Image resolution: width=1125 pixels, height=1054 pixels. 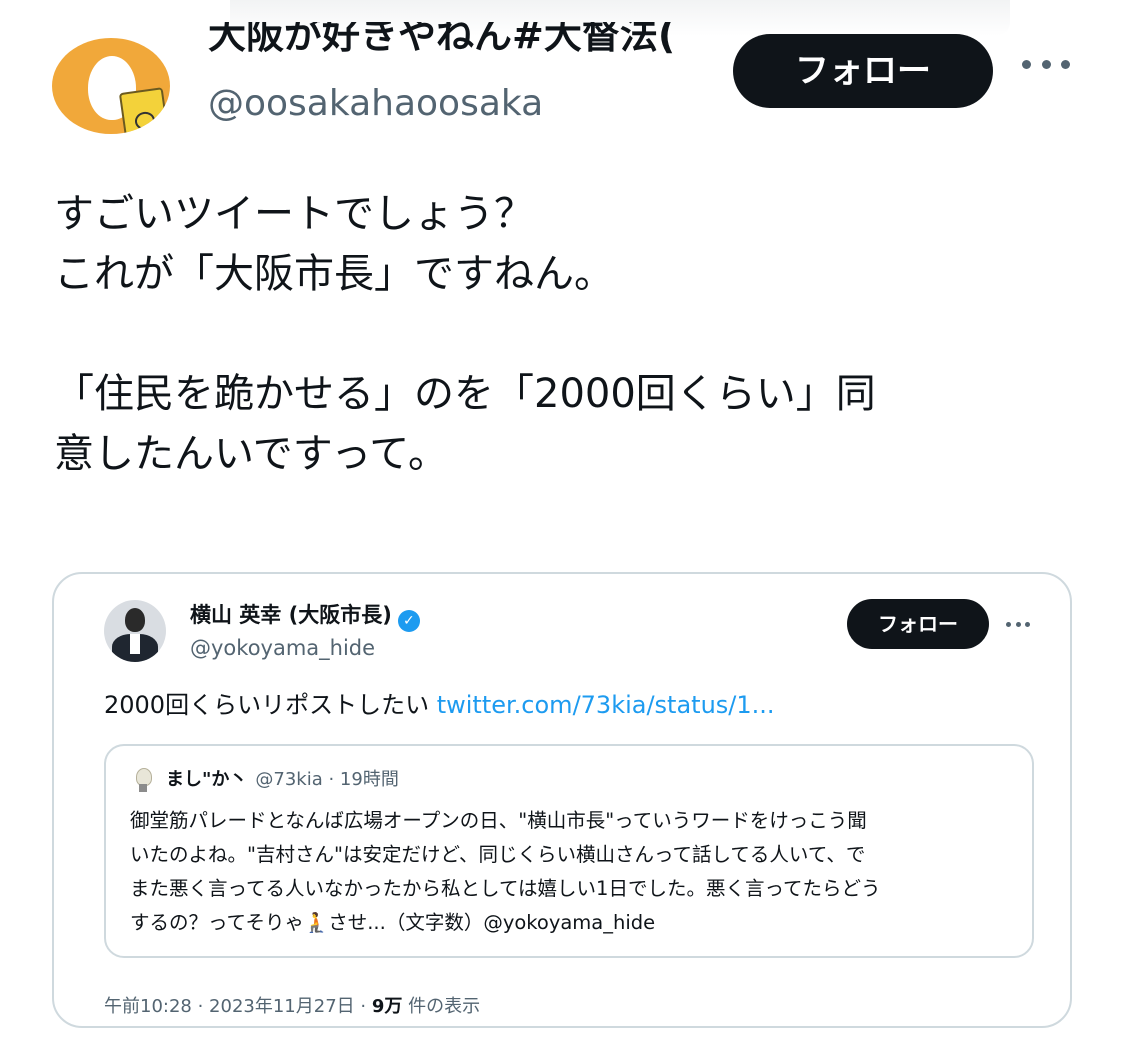 I want to click on display-name-text: 大阪が好きやねん#大督法(, so click(x=442, y=39).